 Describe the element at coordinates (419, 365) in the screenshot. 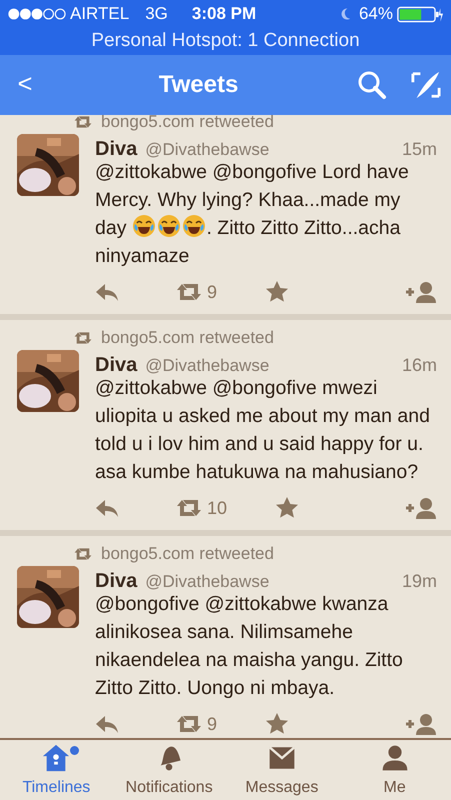

I see `tweet-time: 16m` at that location.